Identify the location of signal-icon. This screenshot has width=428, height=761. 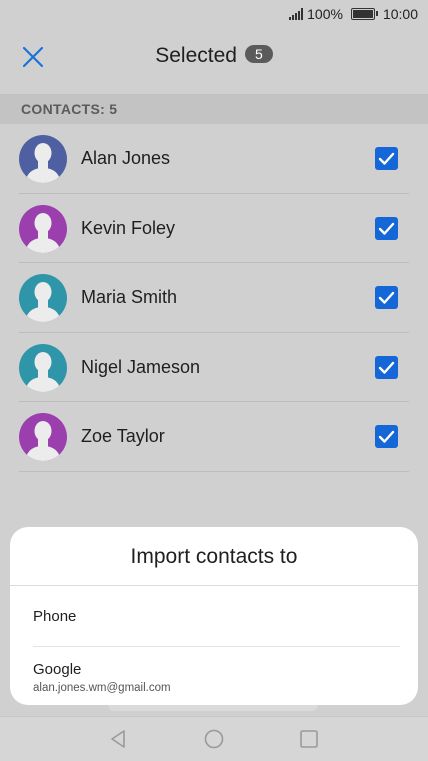
(296, 14).